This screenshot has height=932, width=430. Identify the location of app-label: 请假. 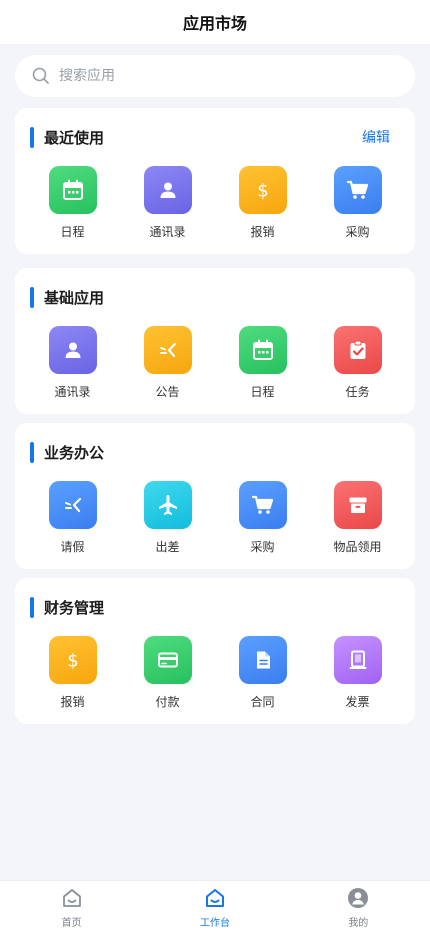
(72, 547).